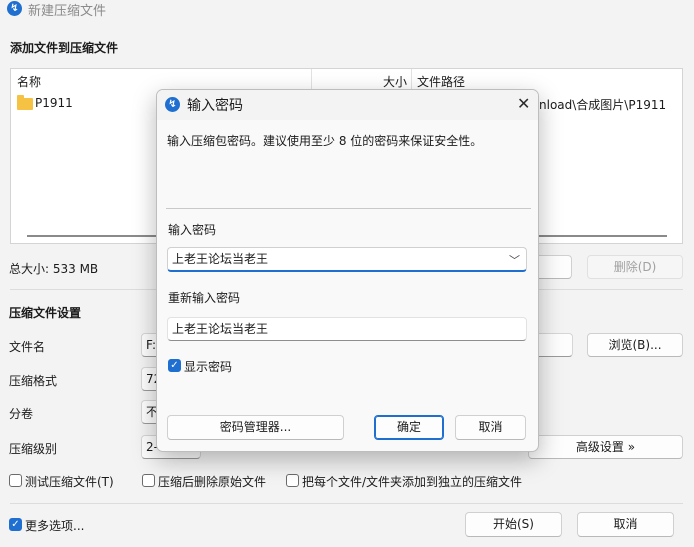 This screenshot has width=694, height=547. Describe the element at coordinates (347, 329) in the screenshot. I see `reenter-password-input: 上老王论坛当老王` at that location.